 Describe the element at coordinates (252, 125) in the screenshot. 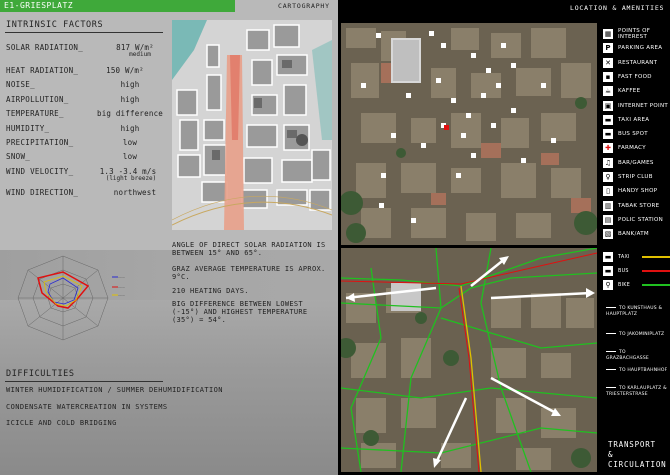

I see `cartography-map` at that location.